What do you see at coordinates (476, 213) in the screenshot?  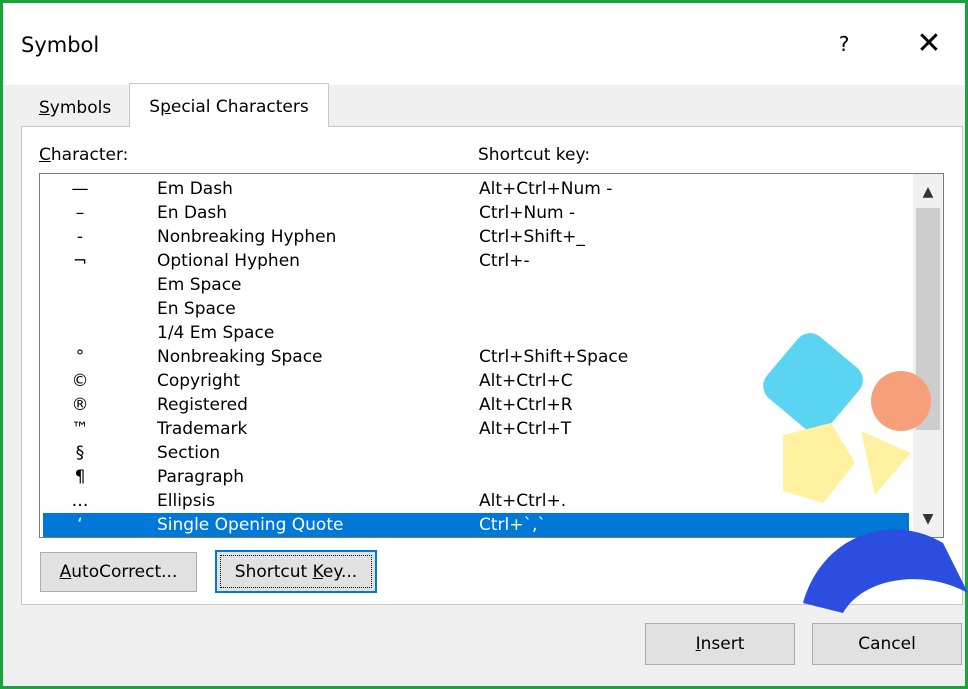 I see `list-item: – En Dash Ctrl+Num -` at bounding box center [476, 213].